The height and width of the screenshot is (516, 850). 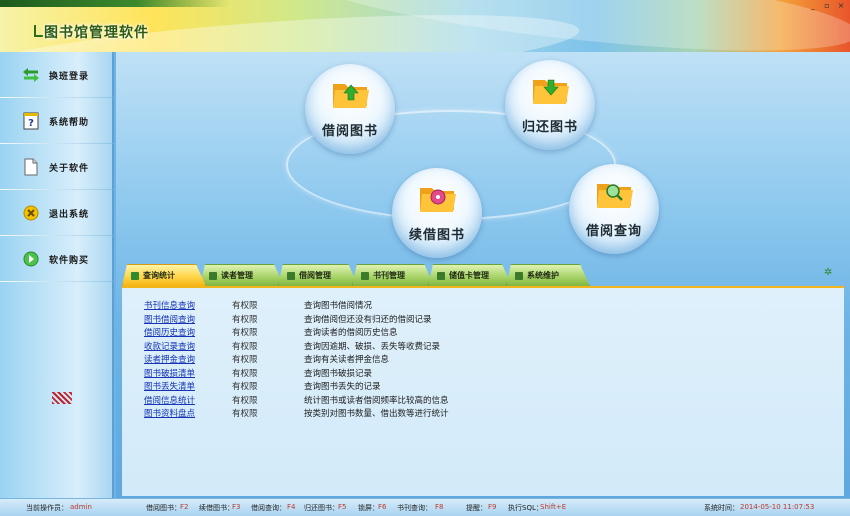 What do you see at coordinates (169, 374) in the screenshot?
I see `item-link: 图书破损清单` at bounding box center [169, 374].